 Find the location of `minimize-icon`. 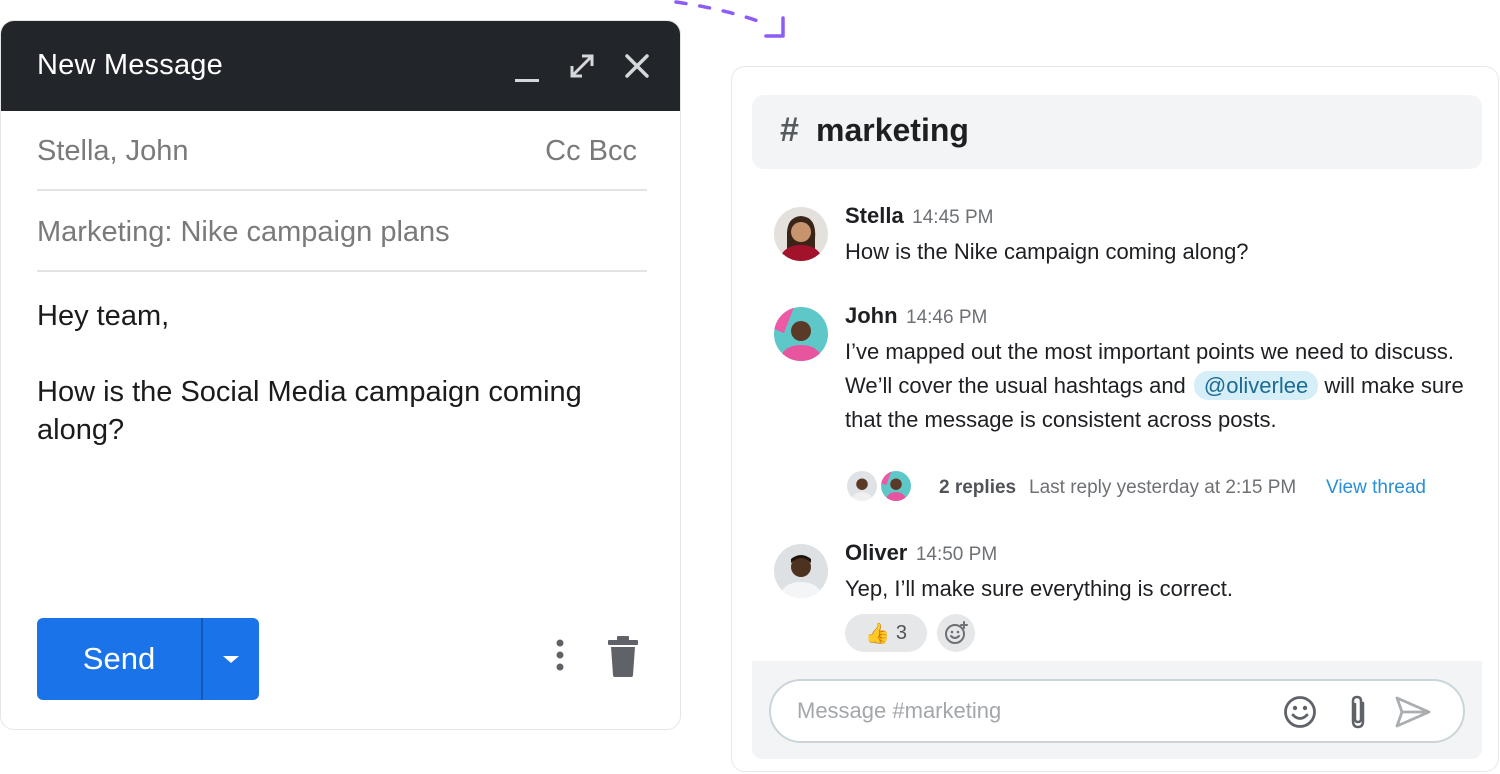

minimize-icon is located at coordinates (528, 67).